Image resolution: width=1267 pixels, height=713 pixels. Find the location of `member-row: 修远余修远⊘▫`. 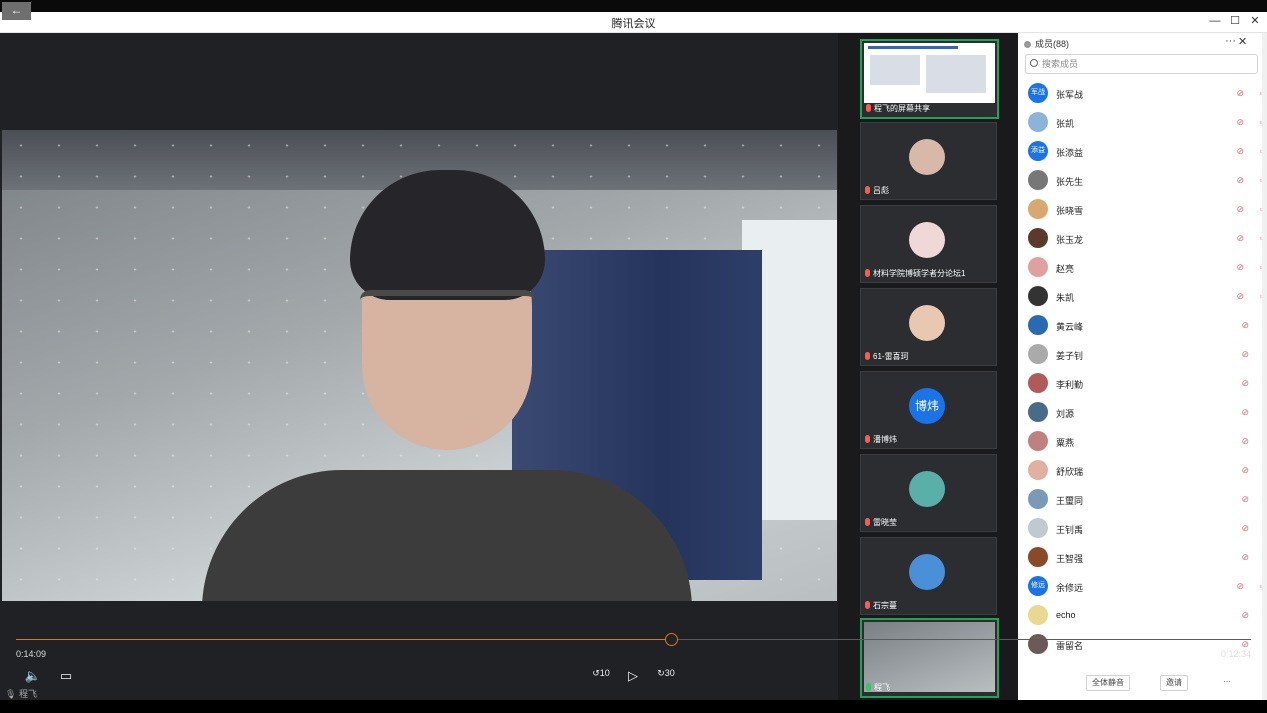

member-row: 修远余修远⊘▫ is located at coordinates (1145, 588).